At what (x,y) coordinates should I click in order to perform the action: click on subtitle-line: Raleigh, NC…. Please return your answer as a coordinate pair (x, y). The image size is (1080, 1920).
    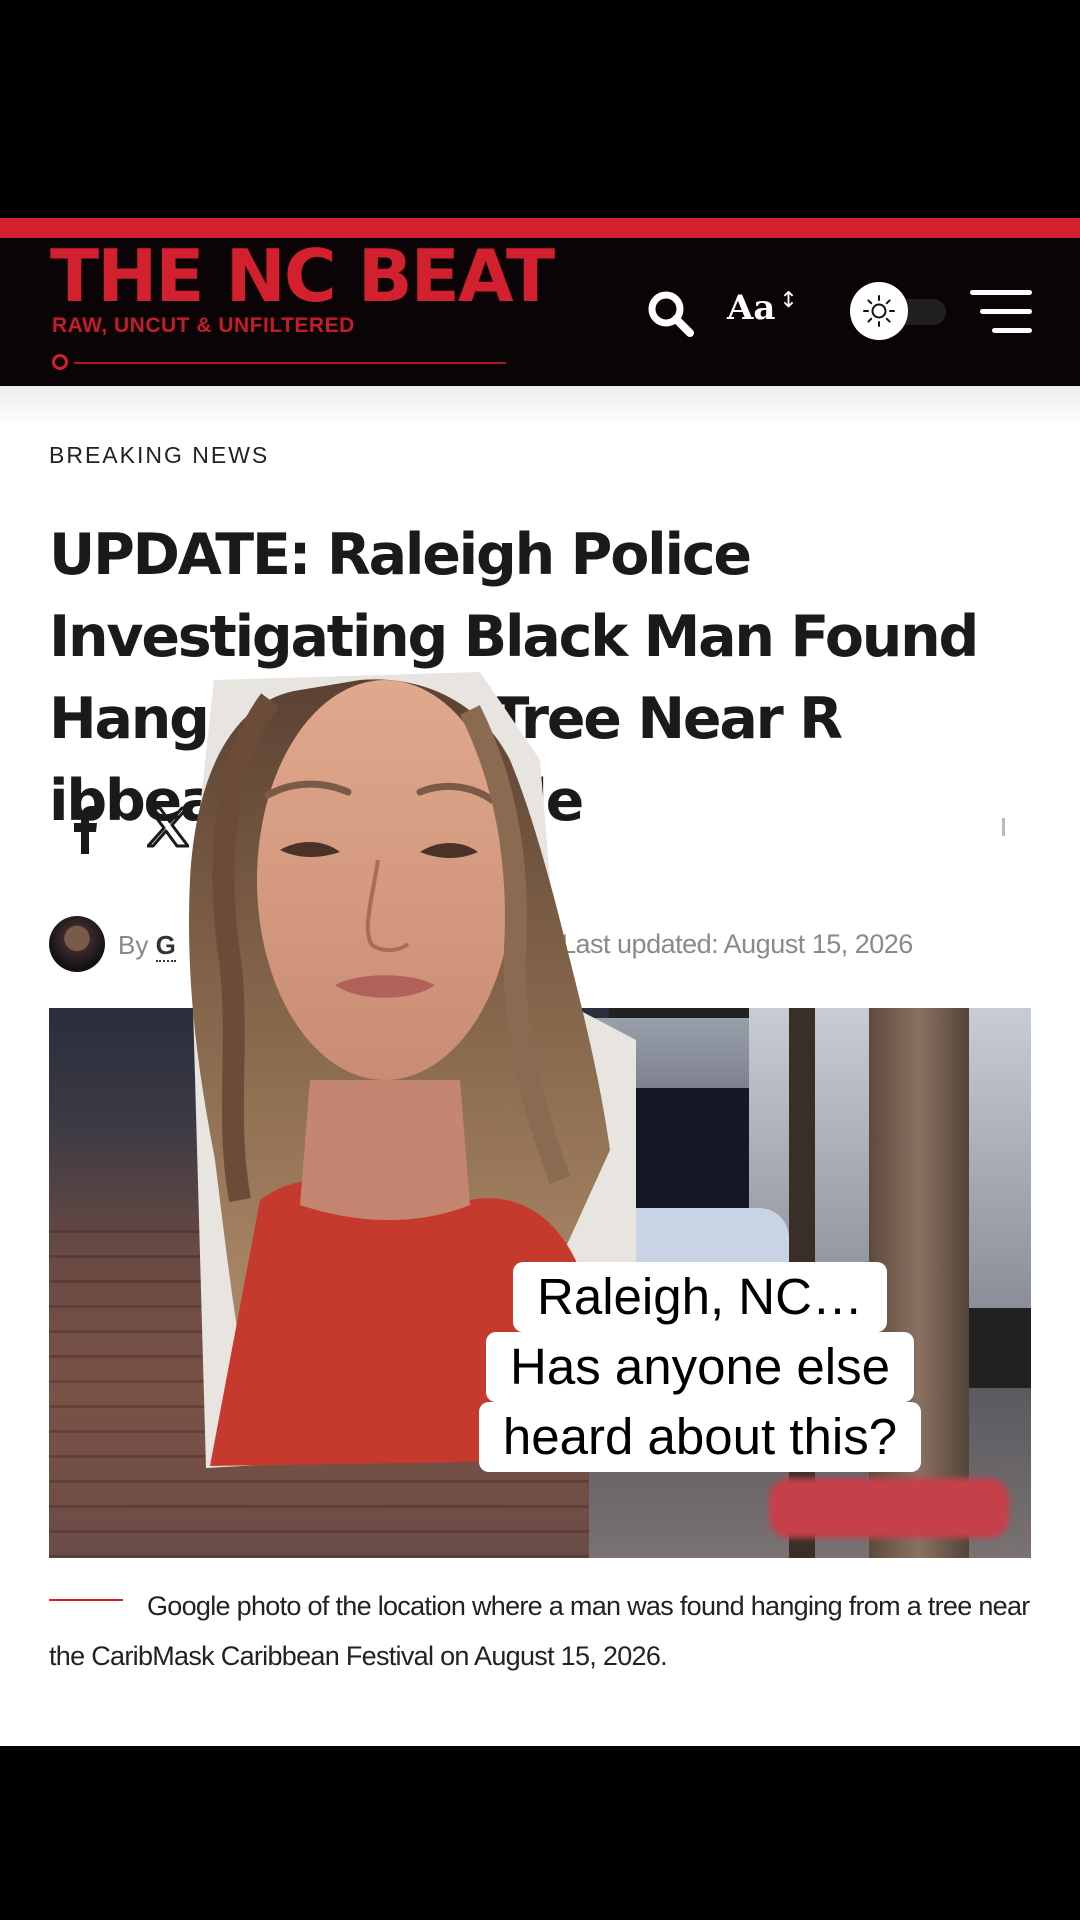
    Looking at the image, I should click on (700, 1297).